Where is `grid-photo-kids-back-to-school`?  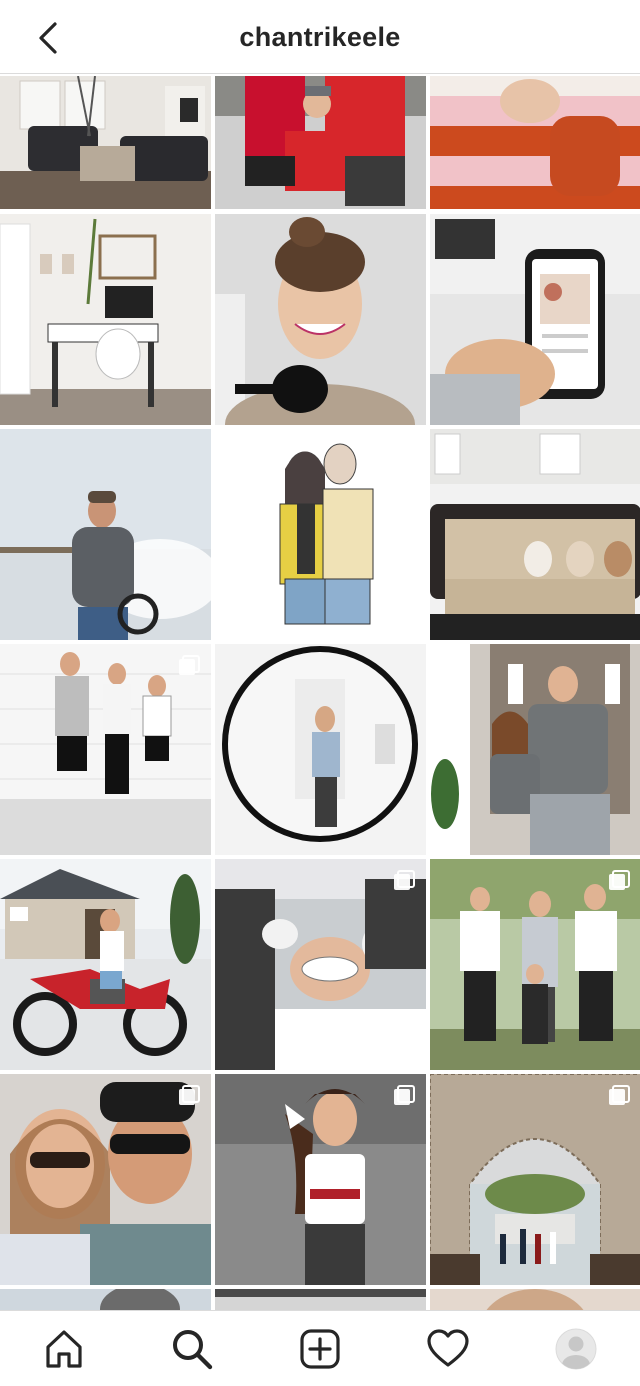
grid-photo-kids-back-to-school is located at coordinates (105, 749).